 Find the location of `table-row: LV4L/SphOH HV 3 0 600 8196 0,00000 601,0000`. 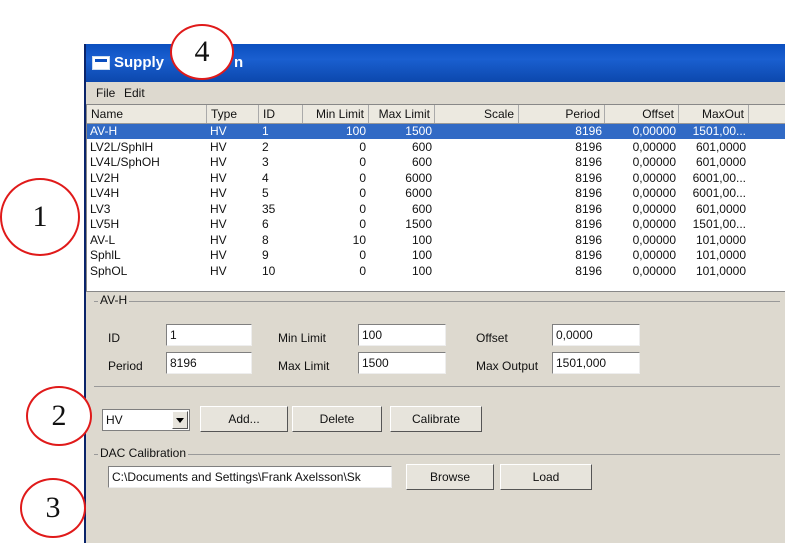

table-row: LV4L/SphOH HV 3 0 600 8196 0,00000 601,0000 is located at coordinates (436, 162).